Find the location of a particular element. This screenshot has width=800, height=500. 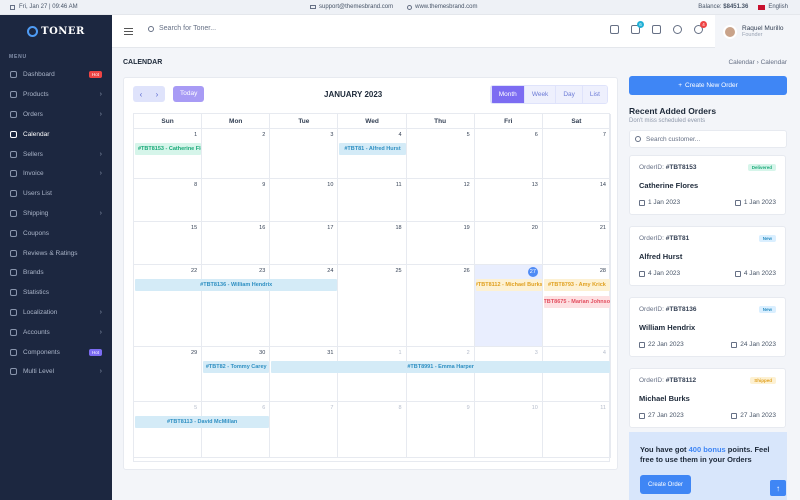

sidebar-item-orders: Orders › is located at coordinates (56, 115).